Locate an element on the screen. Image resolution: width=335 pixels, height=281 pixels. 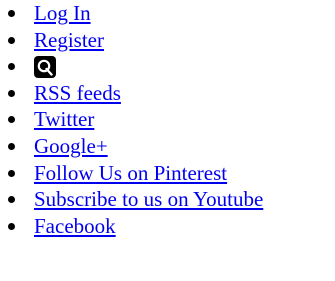
list-item-search is located at coordinates (135, 66).